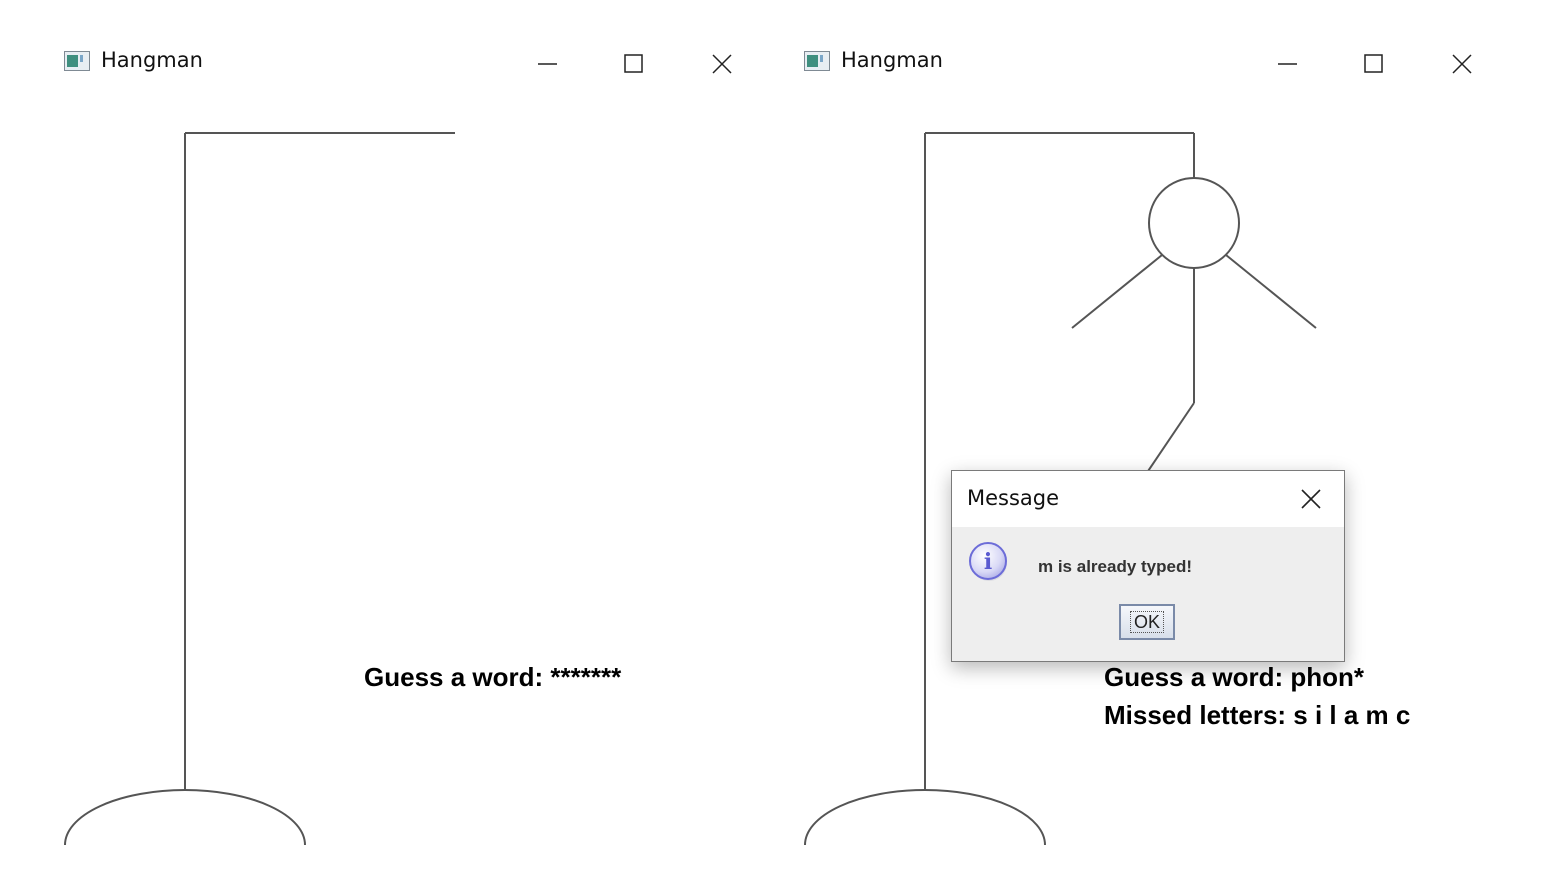 The height and width of the screenshot is (876, 1557). Describe the element at coordinates (1148, 499) in the screenshot. I see `dialog-title-bar: Message` at that location.